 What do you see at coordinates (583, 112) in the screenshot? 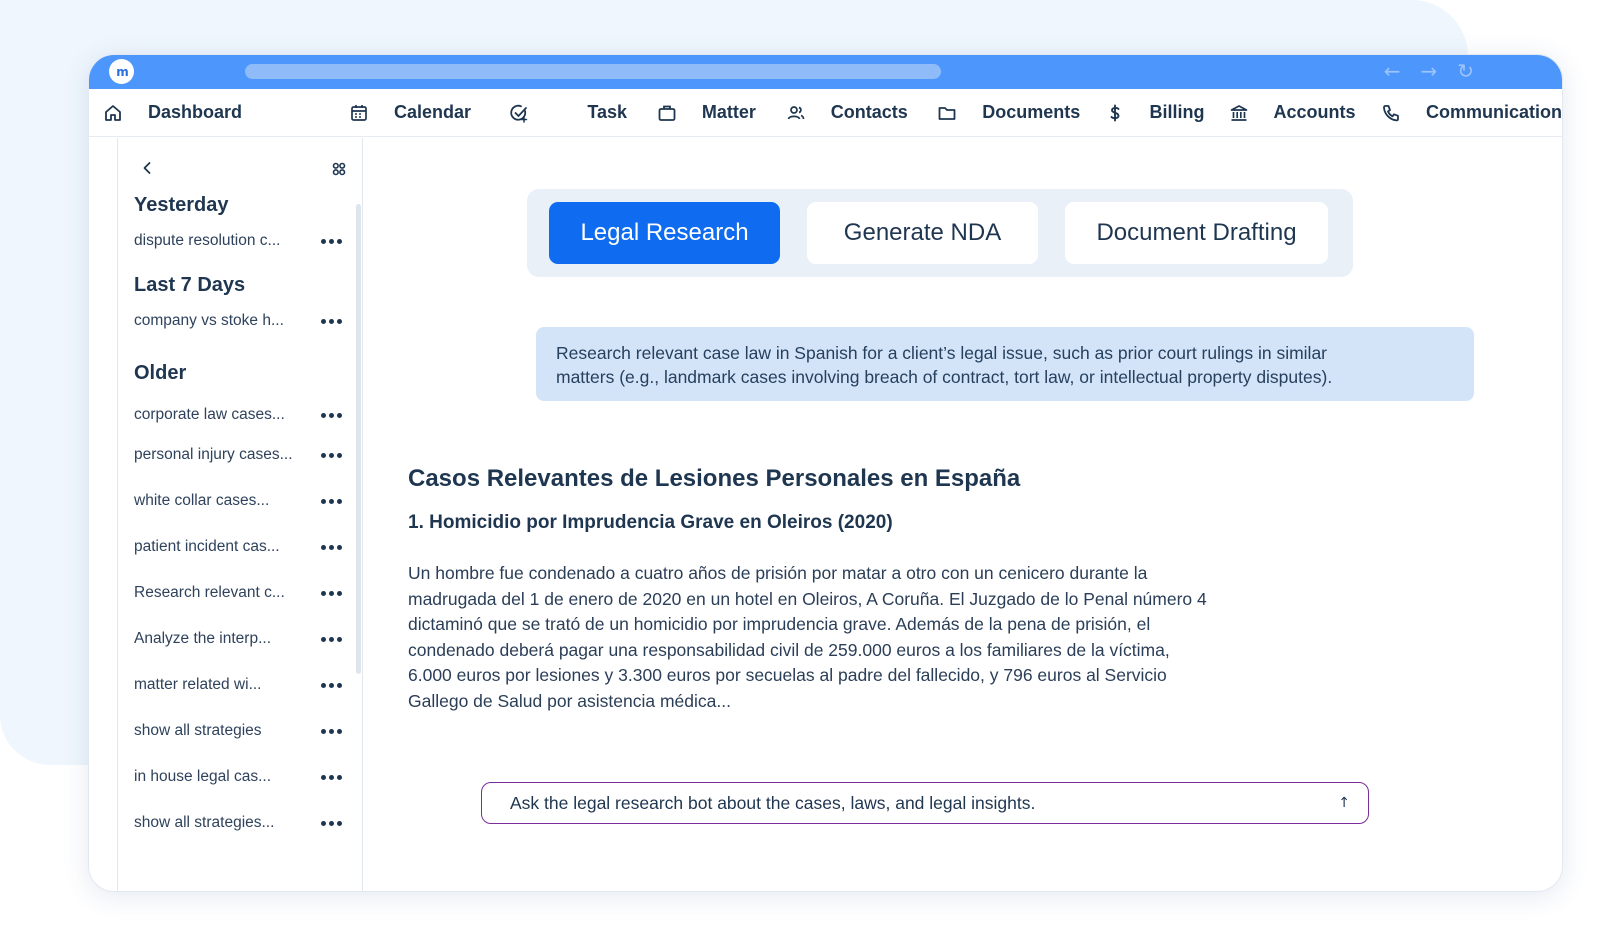
I see `nav-item-task: Task` at bounding box center [583, 112].